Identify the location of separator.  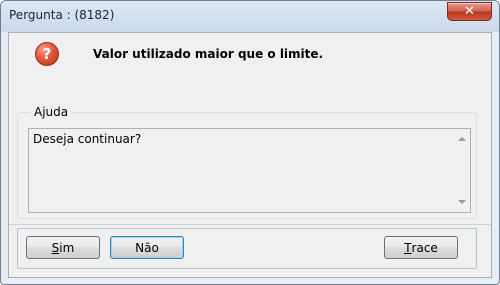
(250, 224).